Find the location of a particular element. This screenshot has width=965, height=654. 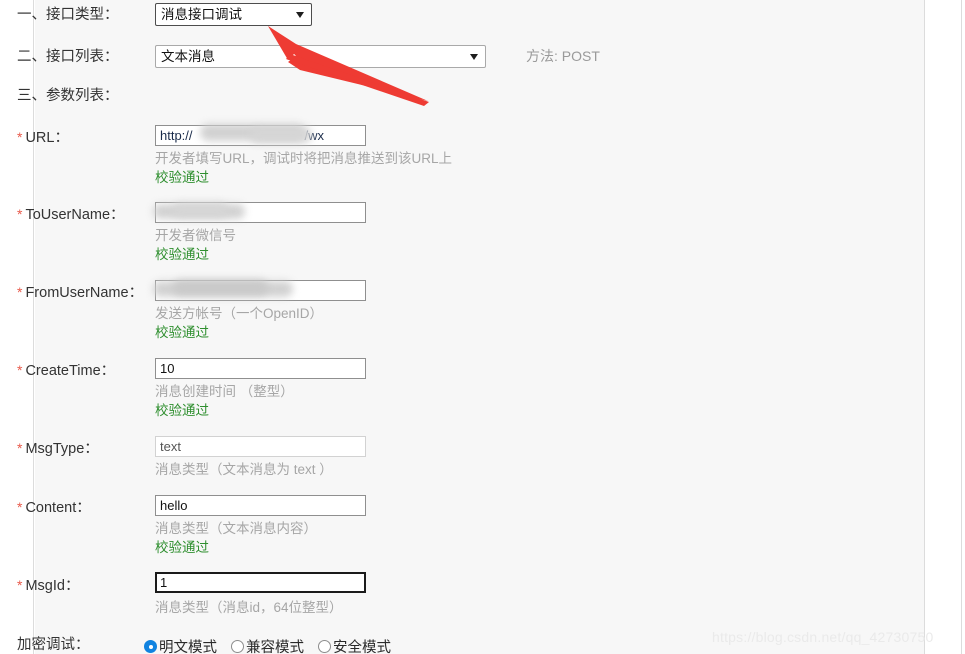

radio-secure-label: 安全模式 is located at coordinates (362, 647).